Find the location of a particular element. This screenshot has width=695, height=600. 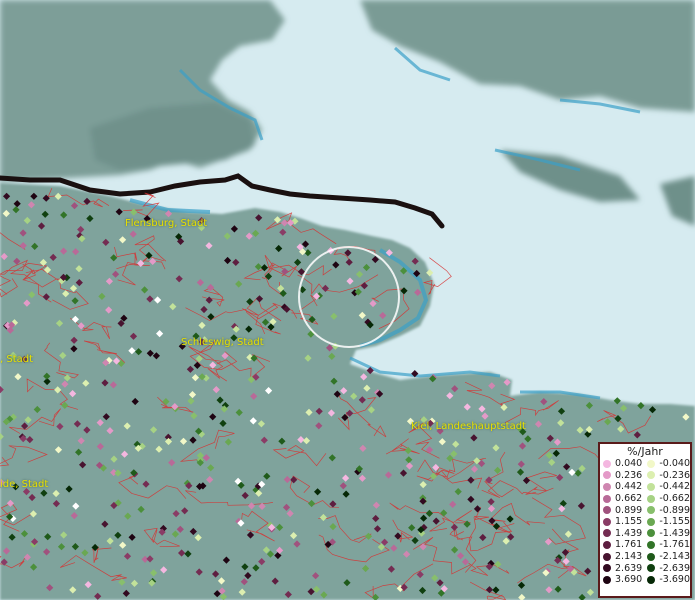

legend-row: 1.439 -1.439 is located at coordinates (645, 534).